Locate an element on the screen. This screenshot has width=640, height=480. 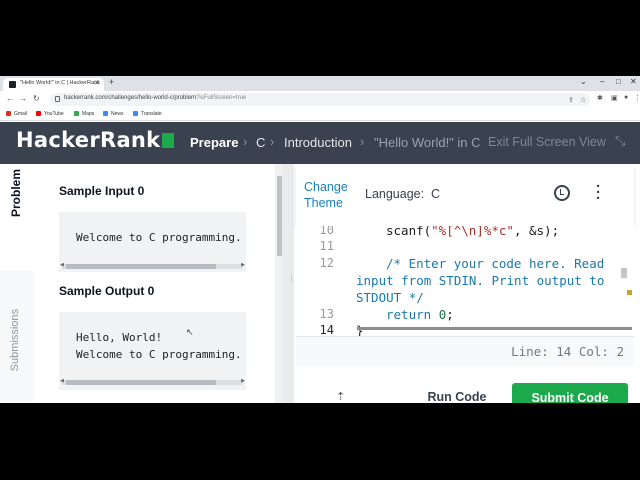
browser-tab: "Hello World!" in C | HackerRank ✕ is located at coordinates (53, 84).